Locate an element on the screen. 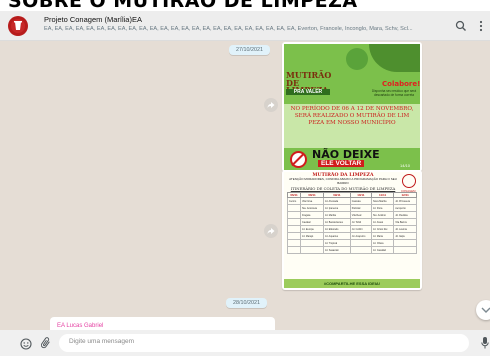 This screenshot has height=356, width=490. table-cell: Cascata is located at coordinates (360, 201).